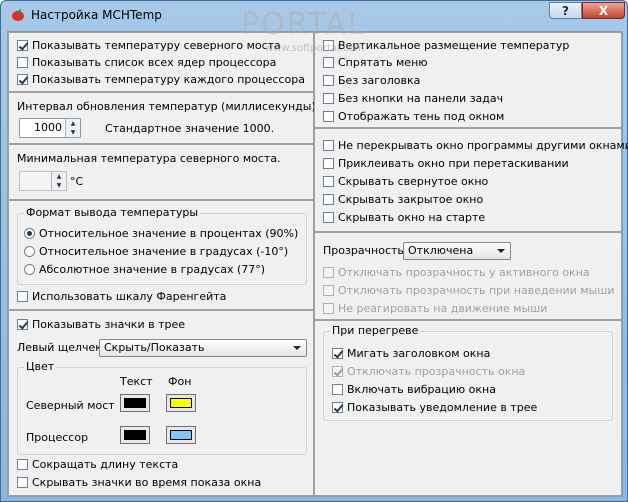 This screenshot has height=502, width=628. I want to click on checkbox-show-core-list: Показывать список всех ядер процессора, so click(146, 63).